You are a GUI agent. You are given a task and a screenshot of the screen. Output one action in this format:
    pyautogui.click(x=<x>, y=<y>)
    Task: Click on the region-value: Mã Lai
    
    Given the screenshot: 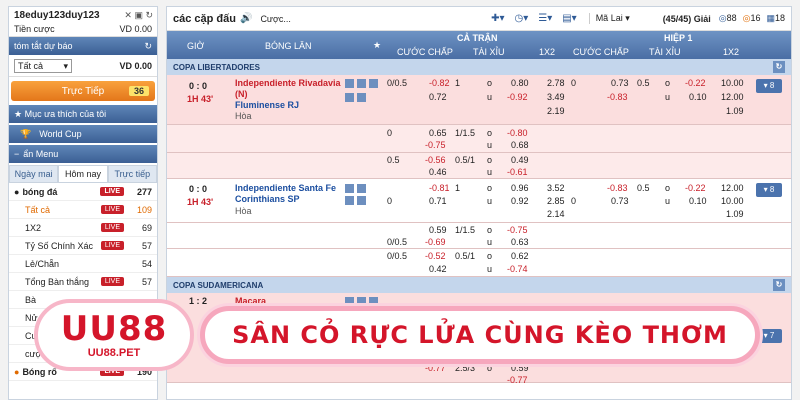 What is the action you would take?
    pyautogui.click(x=609, y=18)
    